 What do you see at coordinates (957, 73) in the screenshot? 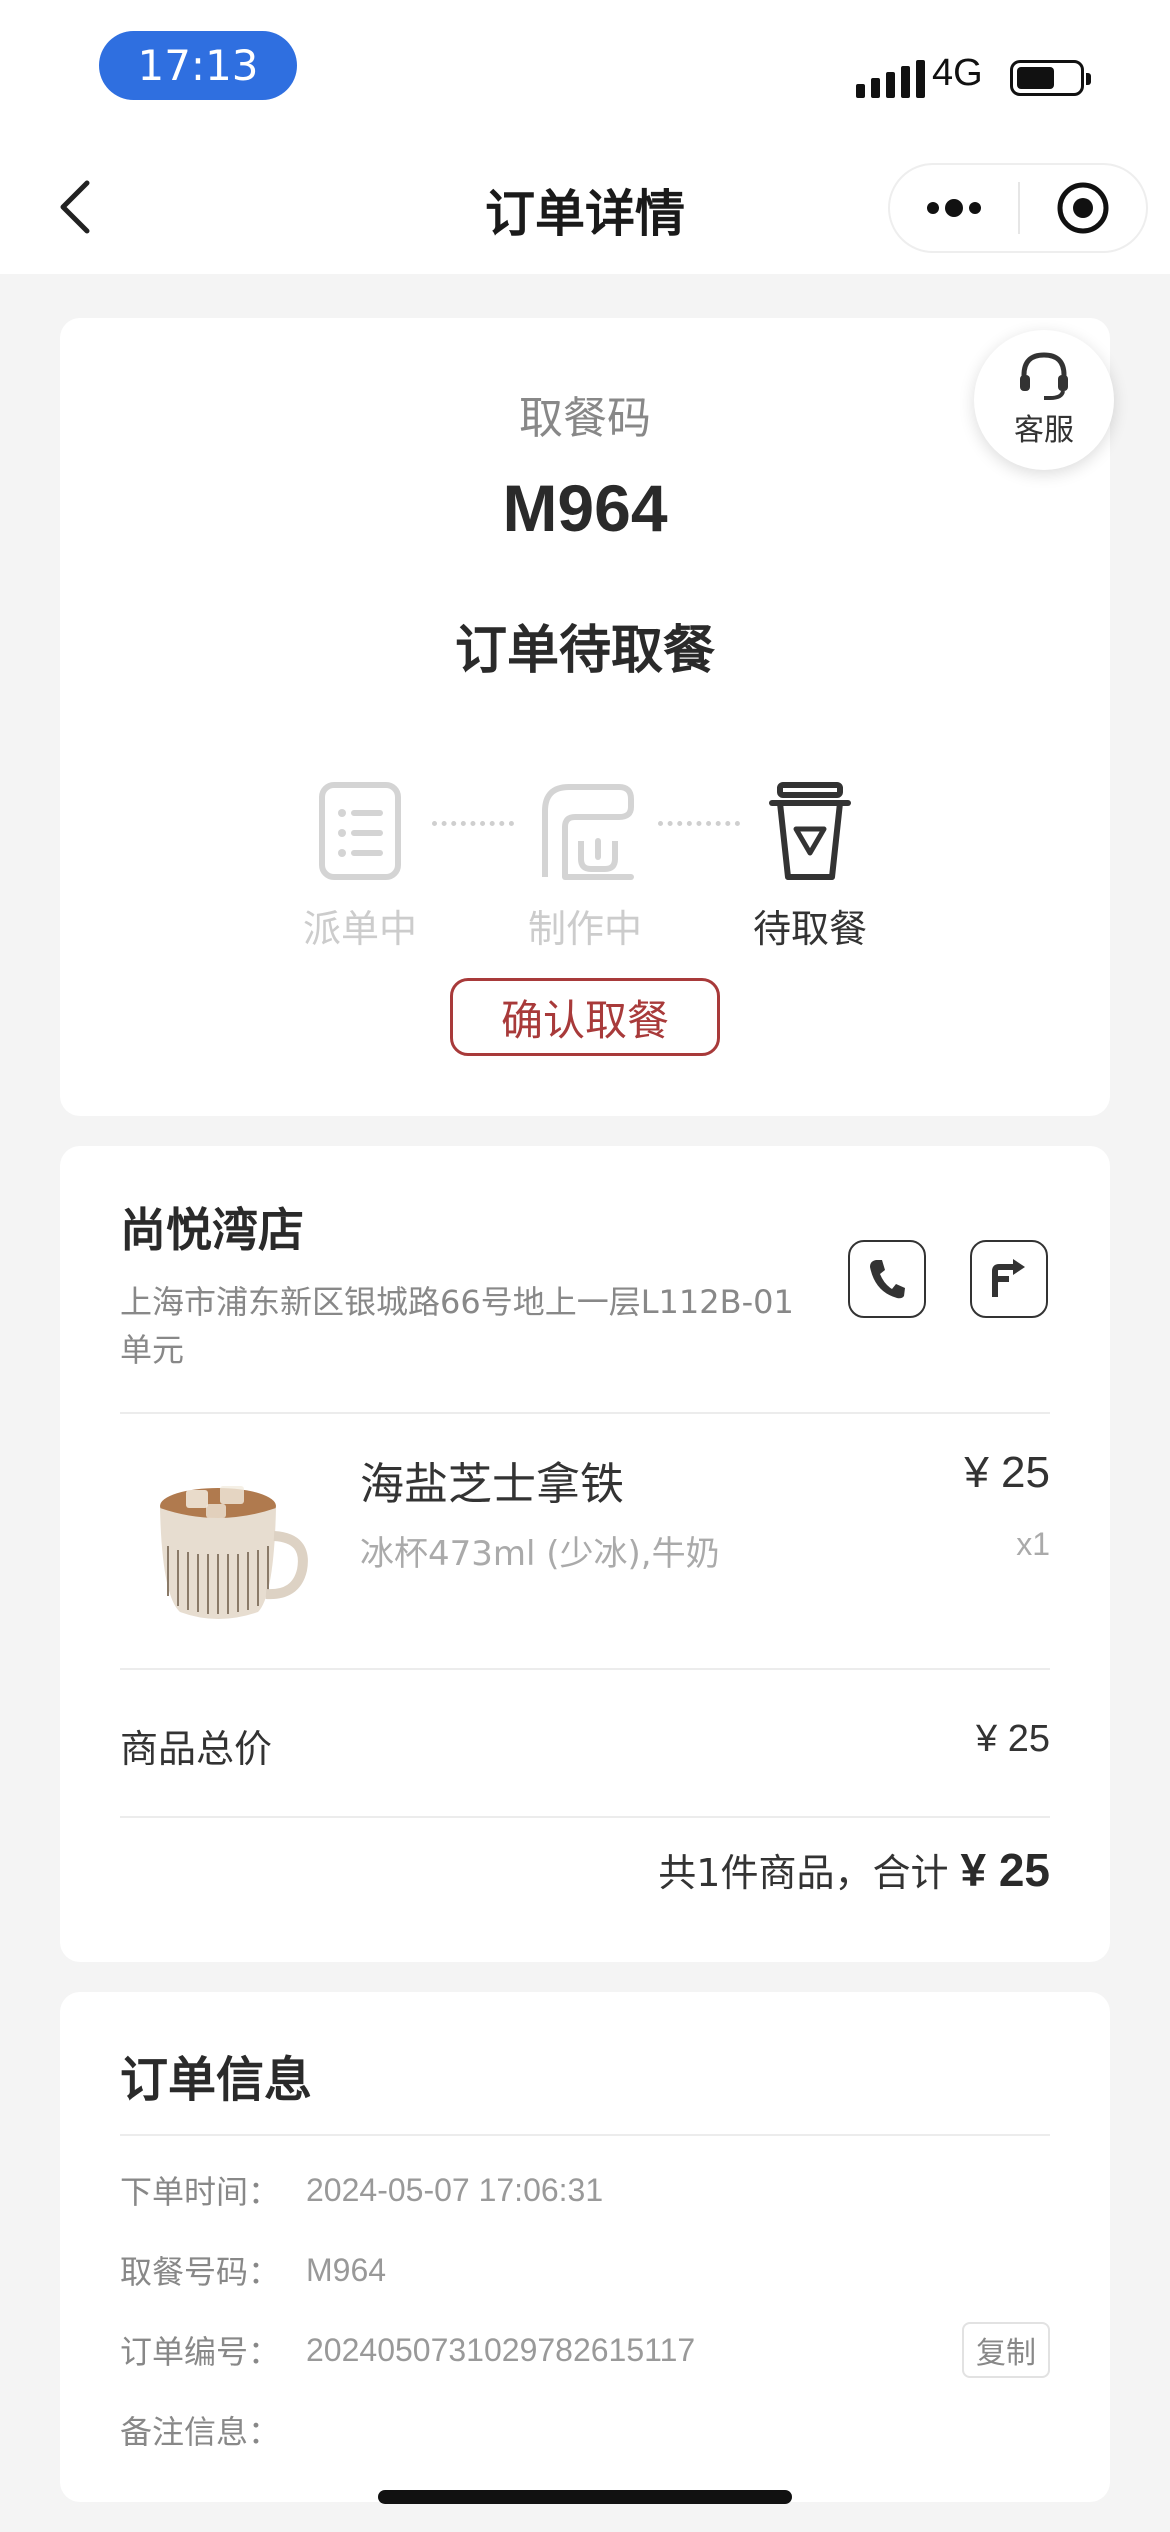
I see `network-label: 4G` at bounding box center [957, 73].